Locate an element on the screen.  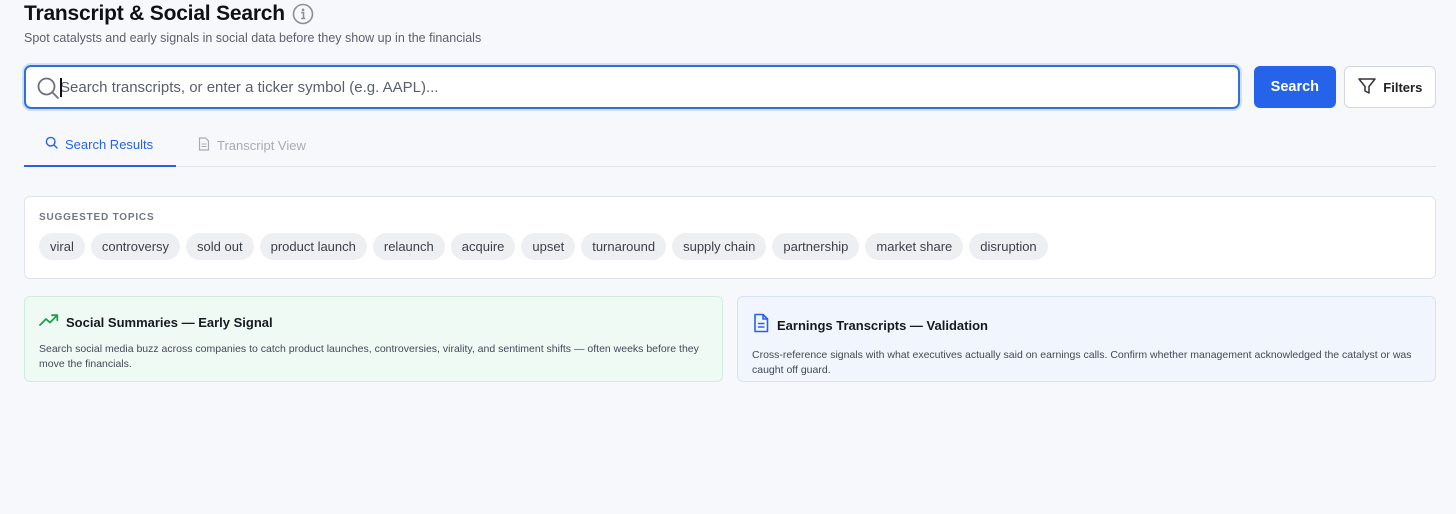
topic-chip: viral is located at coordinates (62, 246).